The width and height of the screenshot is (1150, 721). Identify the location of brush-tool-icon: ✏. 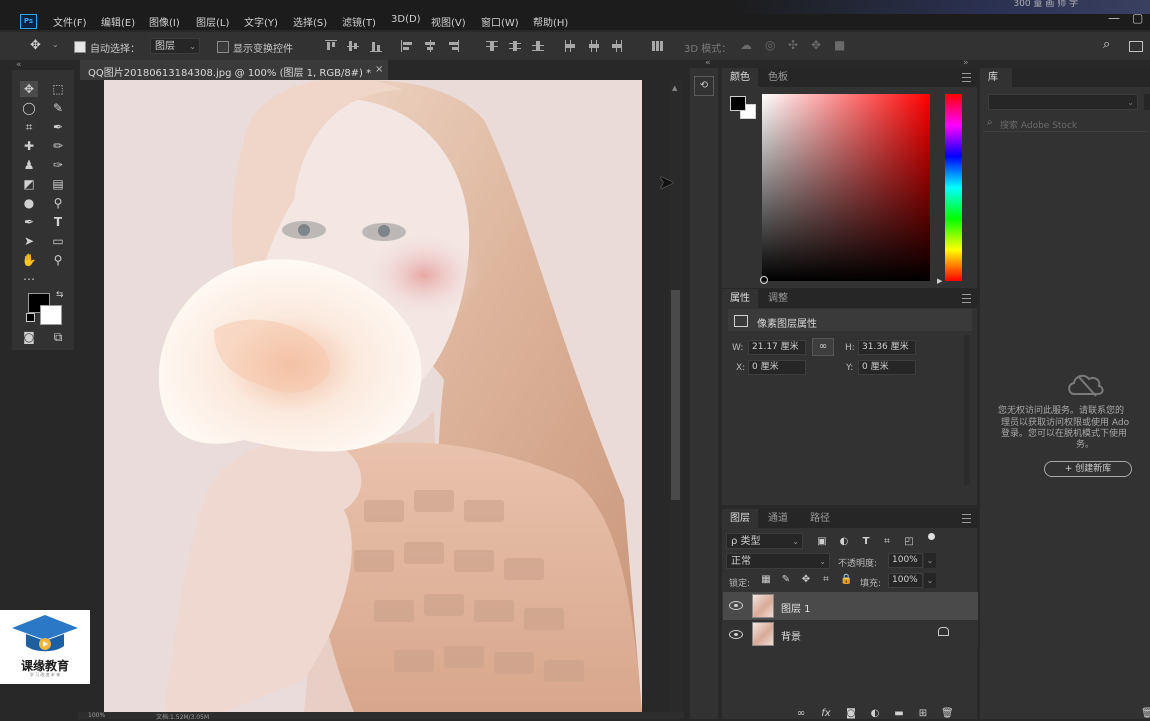
(58, 146).